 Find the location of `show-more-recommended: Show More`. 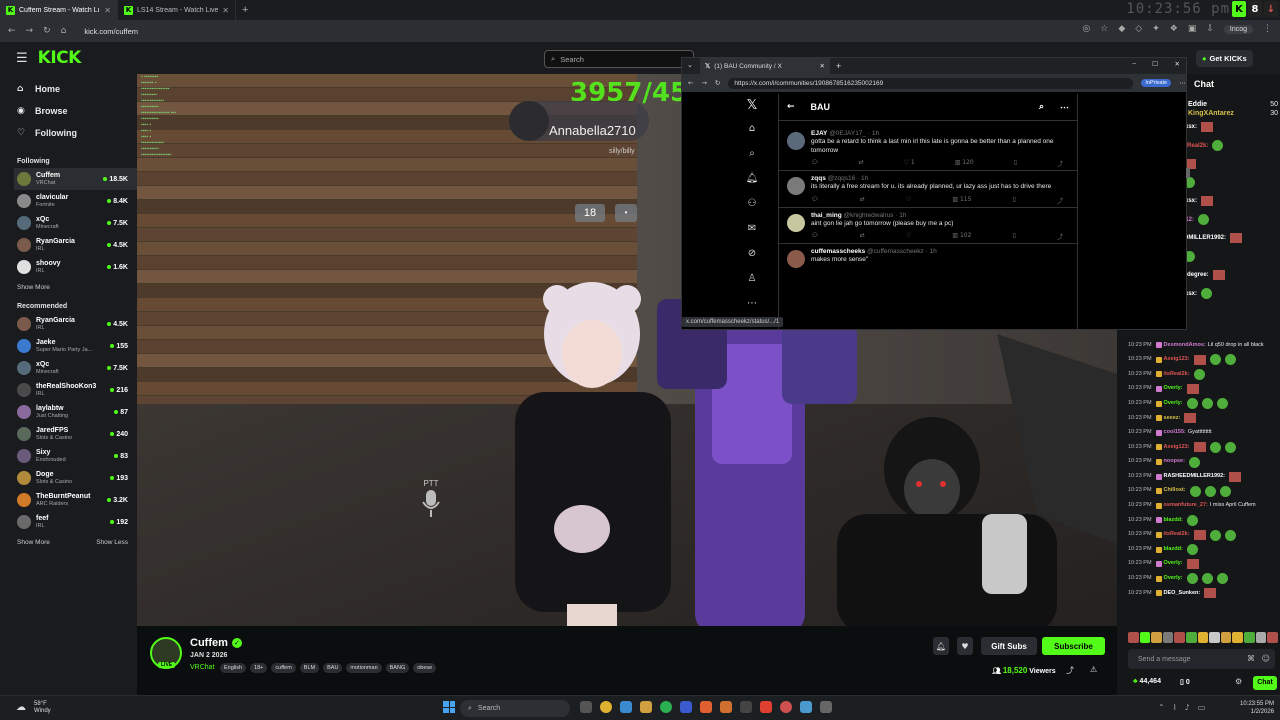

show-more-recommended: Show More is located at coordinates (33, 542).